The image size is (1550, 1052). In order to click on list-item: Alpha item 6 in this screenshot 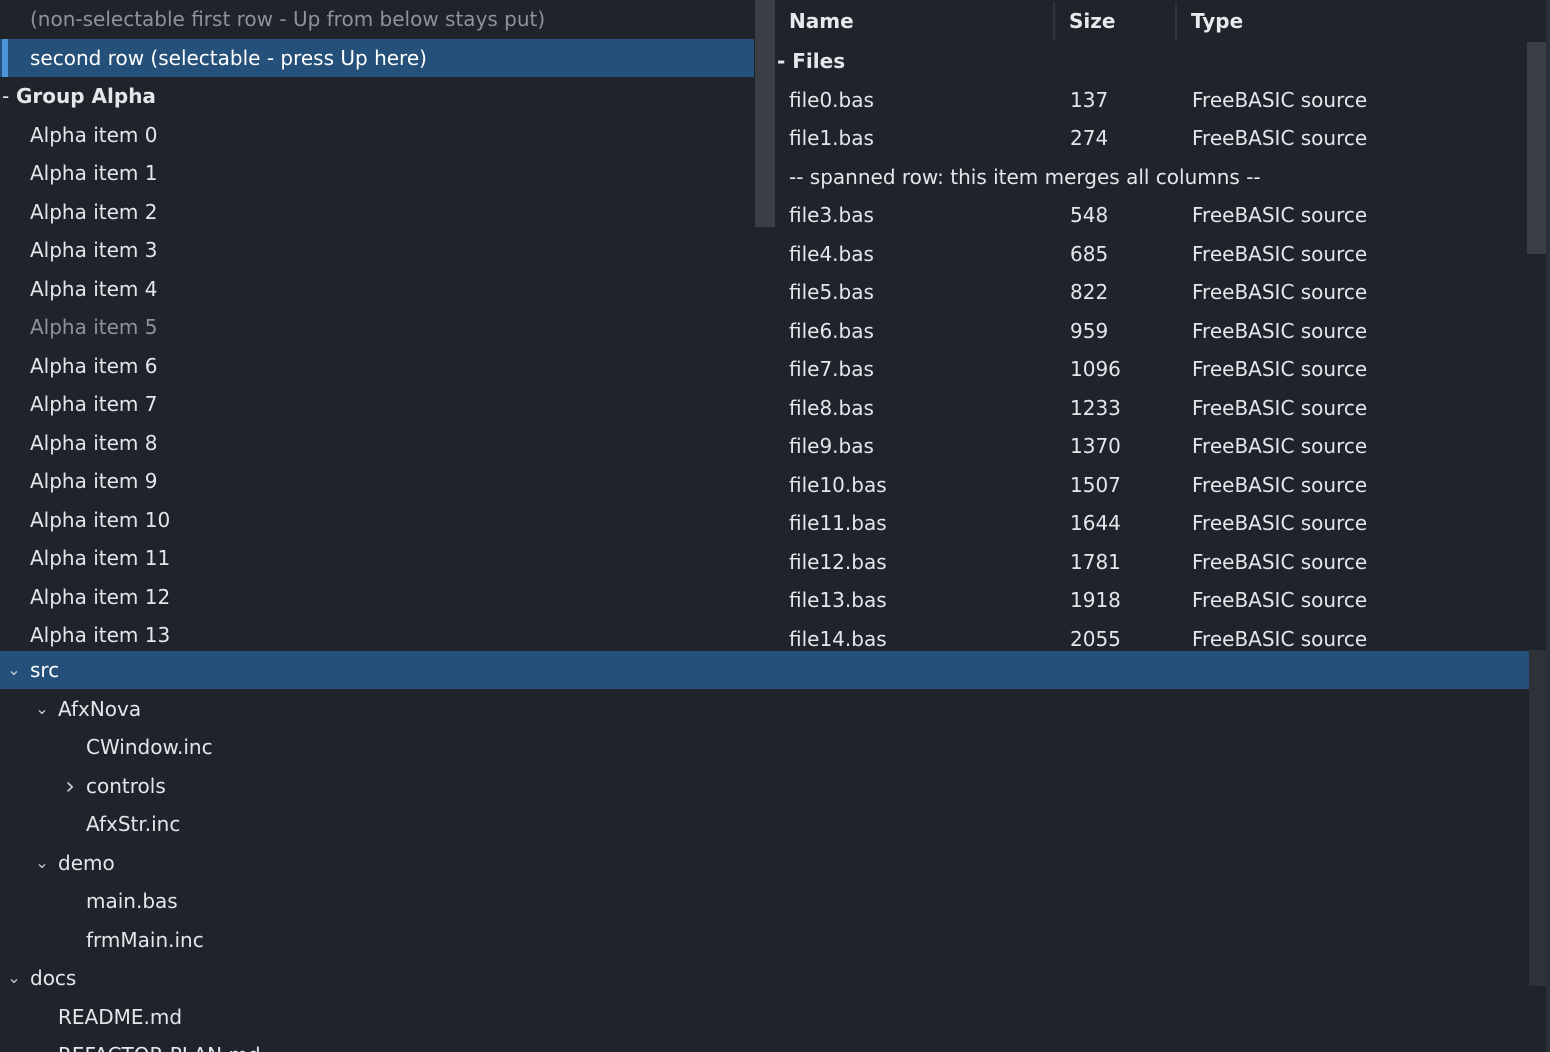, I will do `click(377, 366)`.